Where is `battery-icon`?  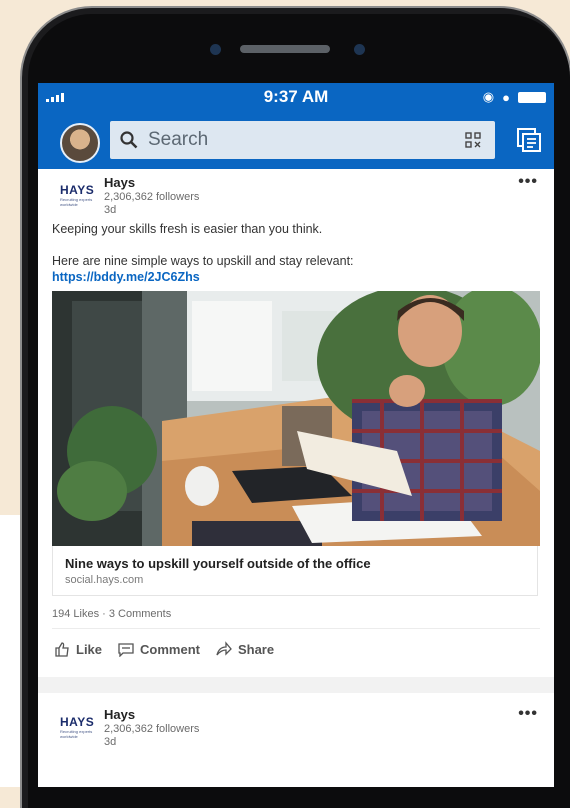 battery-icon is located at coordinates (532, 97).